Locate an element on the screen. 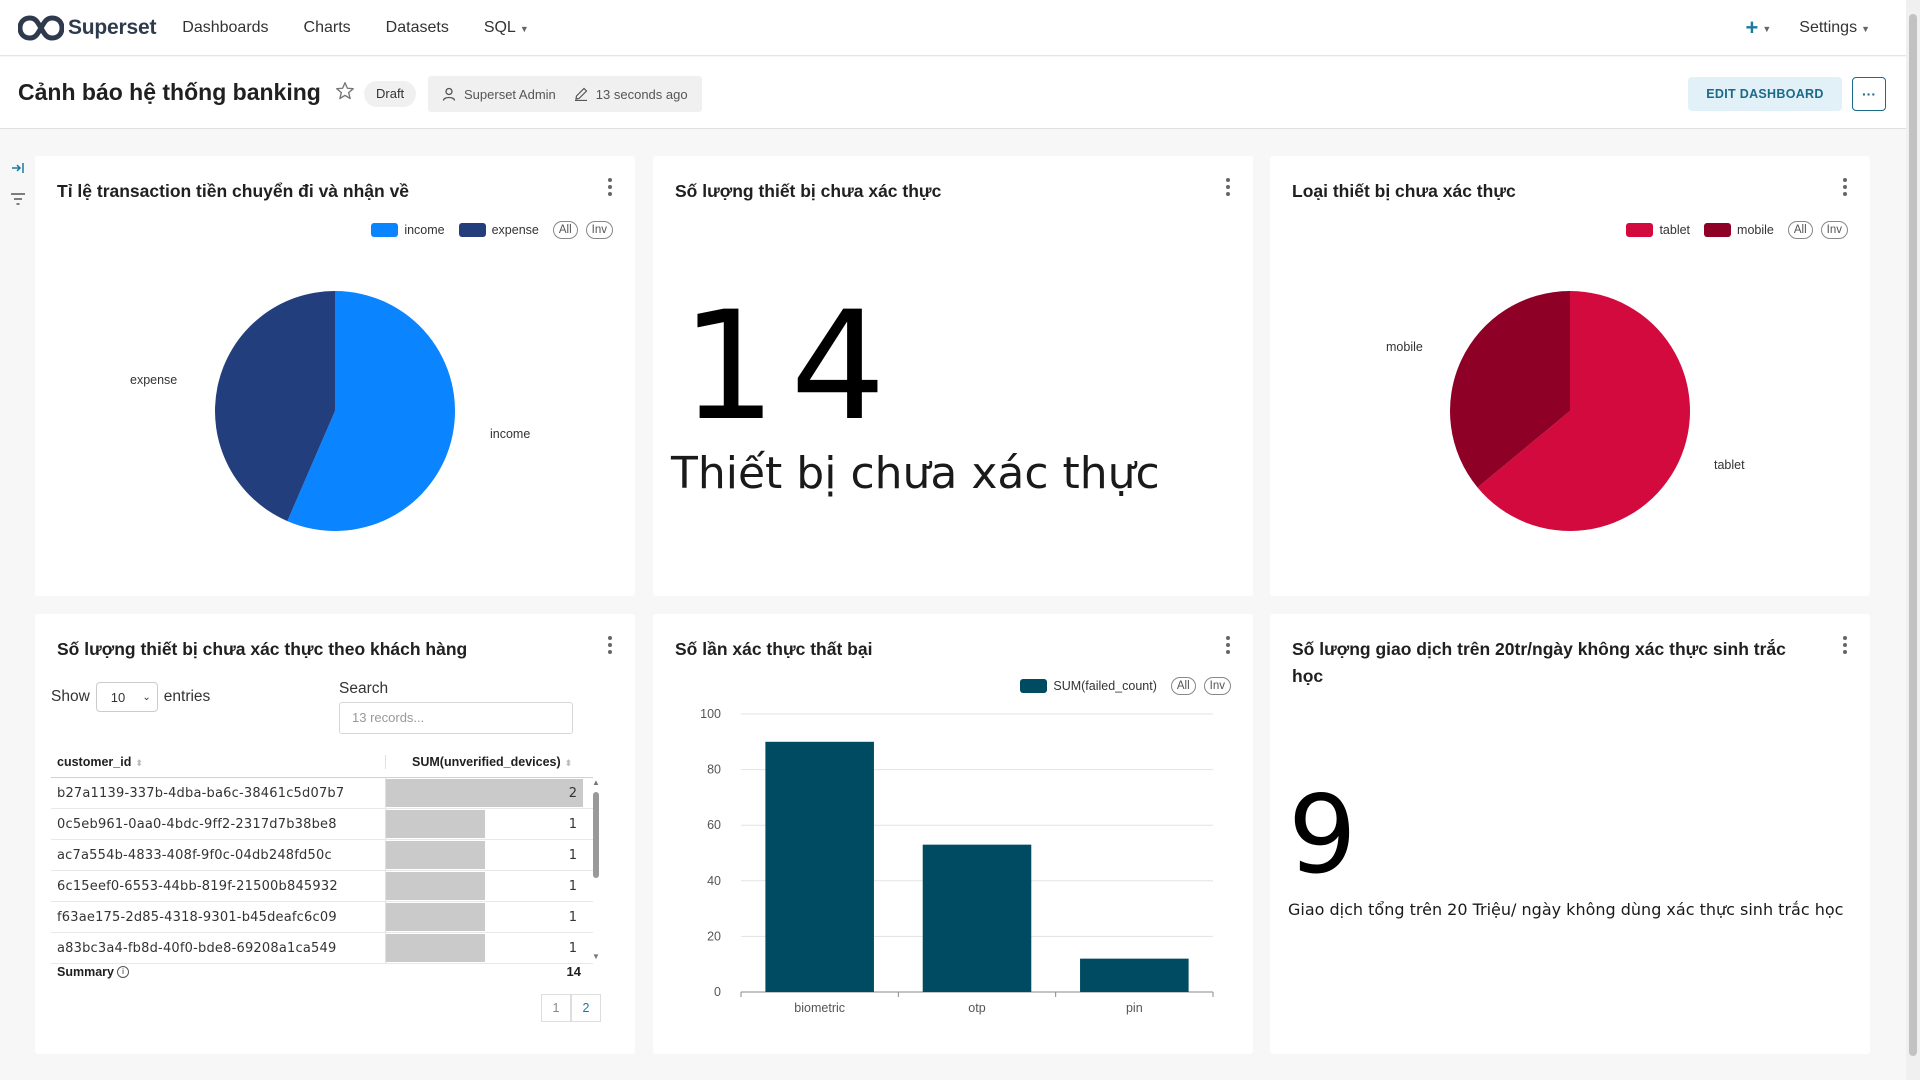 Image resolution: width=1920 pixels, height=1080 pixels. legend-label: expense is located at coordinates (515, 230).